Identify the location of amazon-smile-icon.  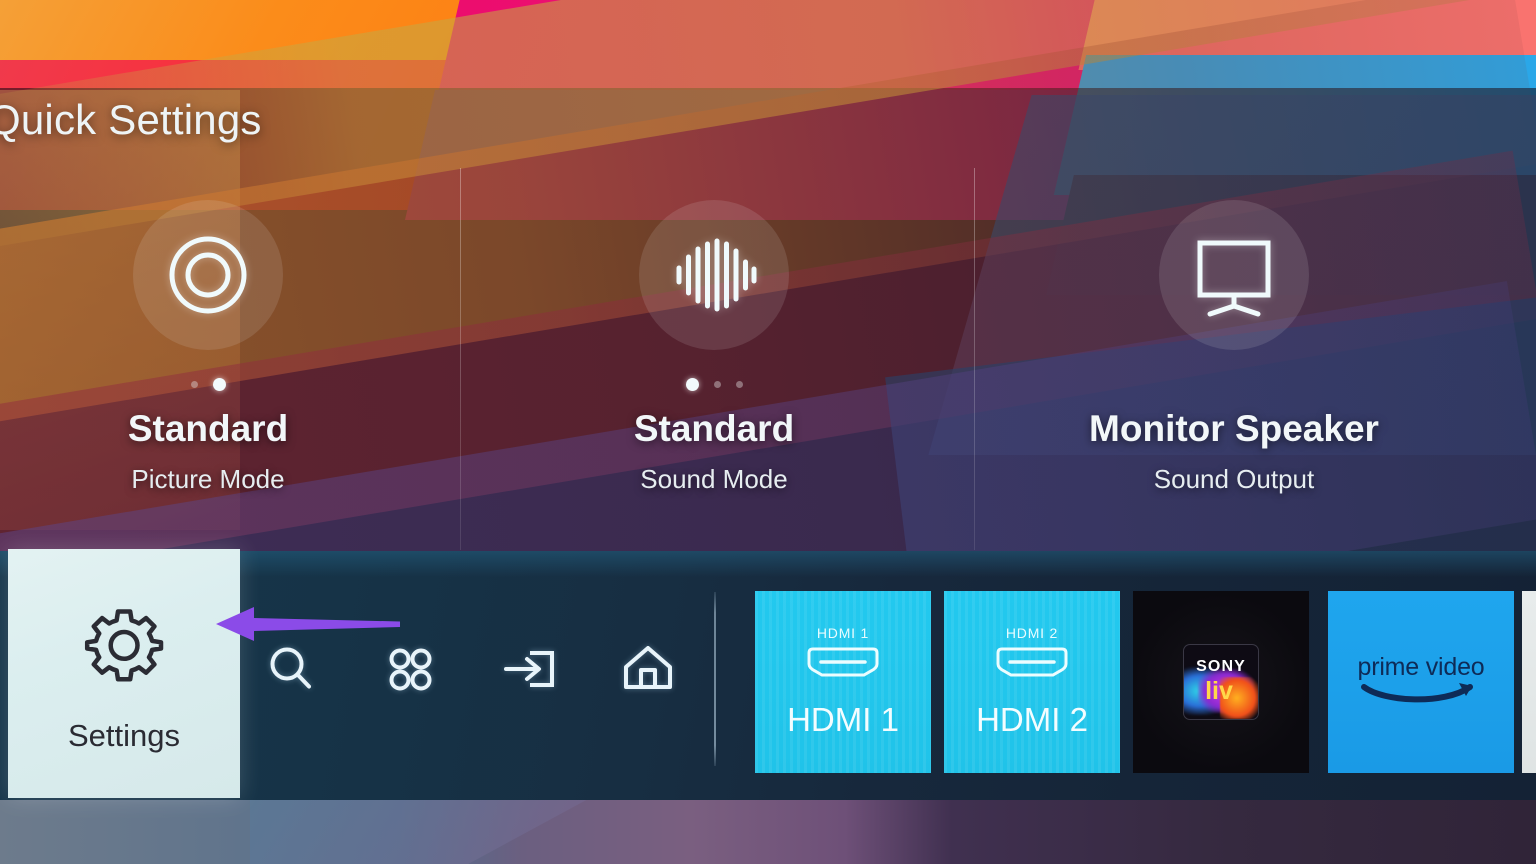
(1421, 696).